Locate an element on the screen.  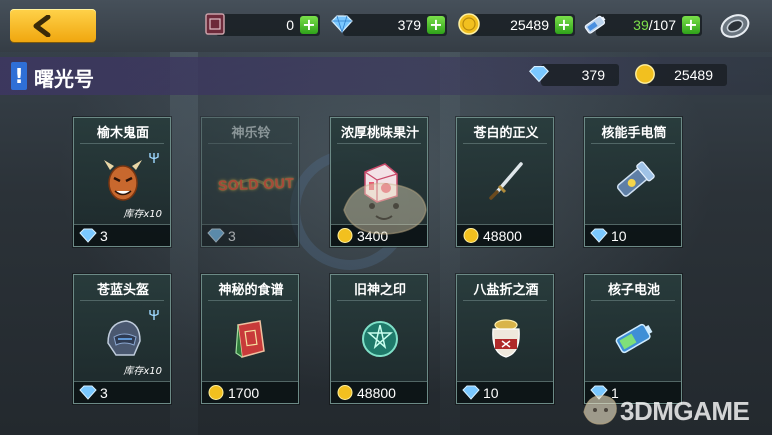
shop-item-card: 苍蓝头盔 库存x10 3 is located at coordinates (122, 339).